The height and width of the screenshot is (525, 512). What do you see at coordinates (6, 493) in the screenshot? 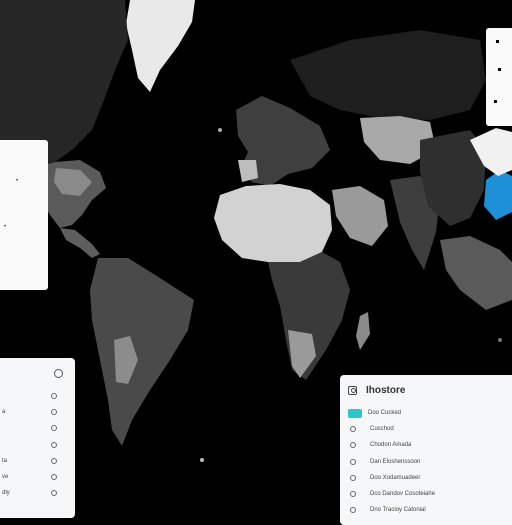
I see `list-item-label: dly` at bounding box center [6, 493].